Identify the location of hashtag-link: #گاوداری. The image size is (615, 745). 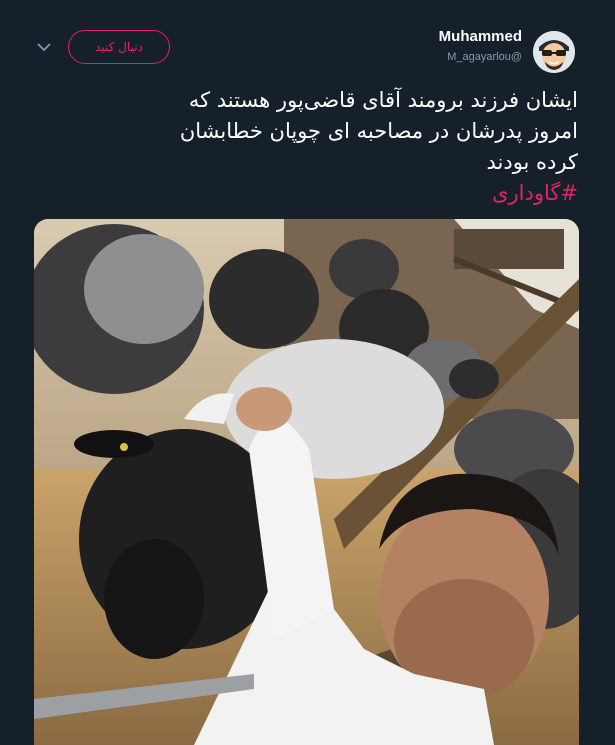
(309, 193).